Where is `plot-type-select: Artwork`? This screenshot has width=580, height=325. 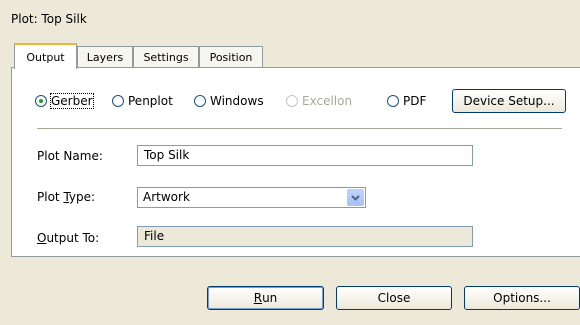
plot-type-select: Artwork is located at coordinates (251, 197).